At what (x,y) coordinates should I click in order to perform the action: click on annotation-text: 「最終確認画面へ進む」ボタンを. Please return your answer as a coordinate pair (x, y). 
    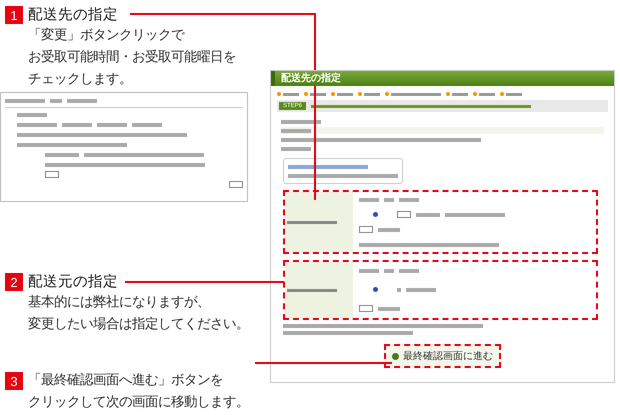
    Looking at the image, I should click on (125, 381).